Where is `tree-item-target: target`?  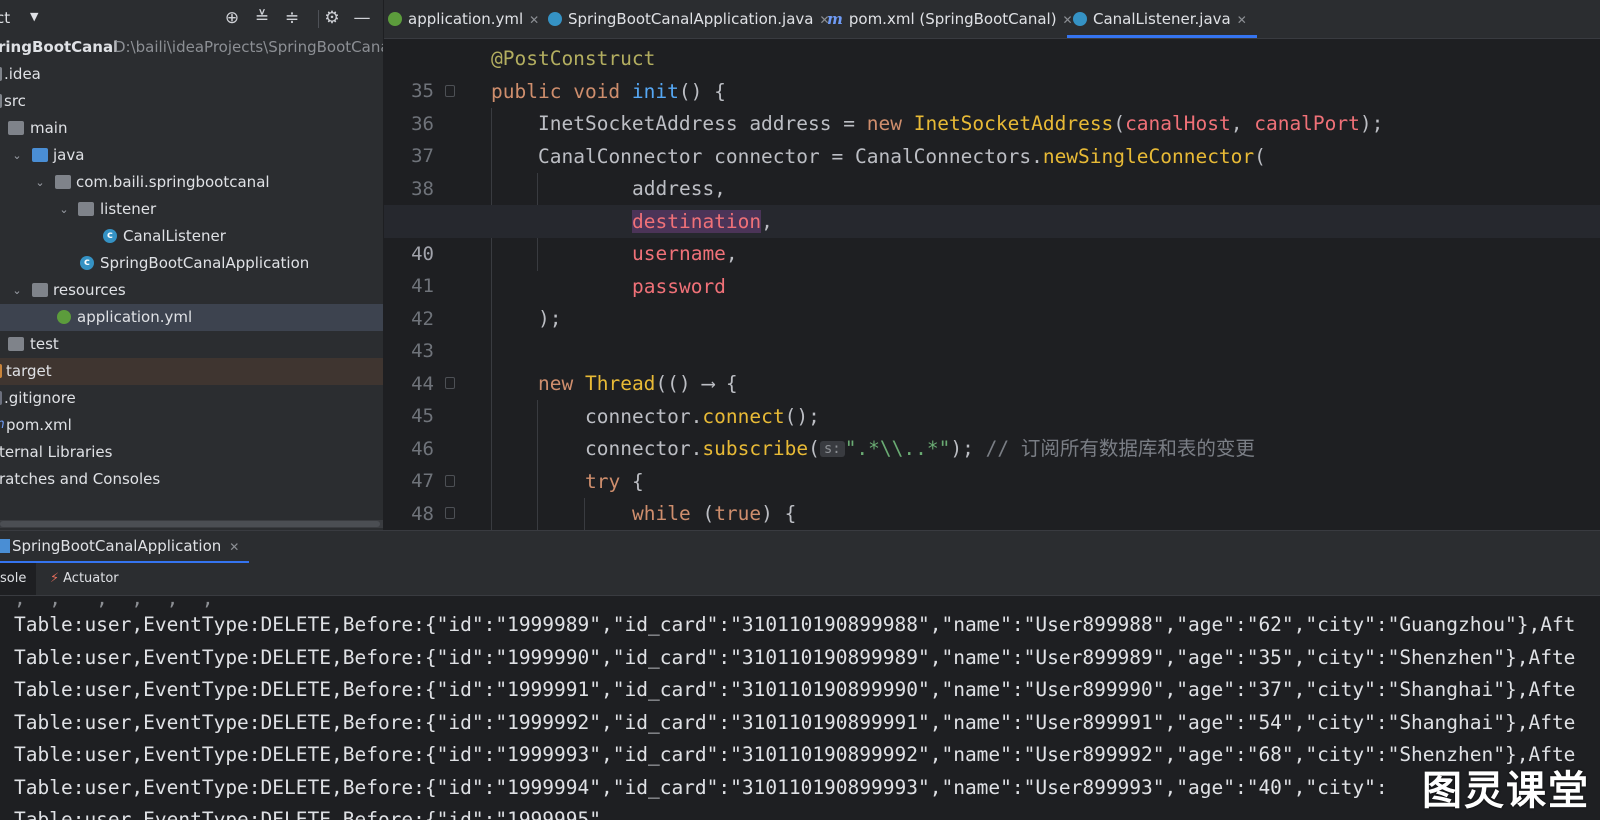 tree-item-target: target is located at coordinates (191, 371).